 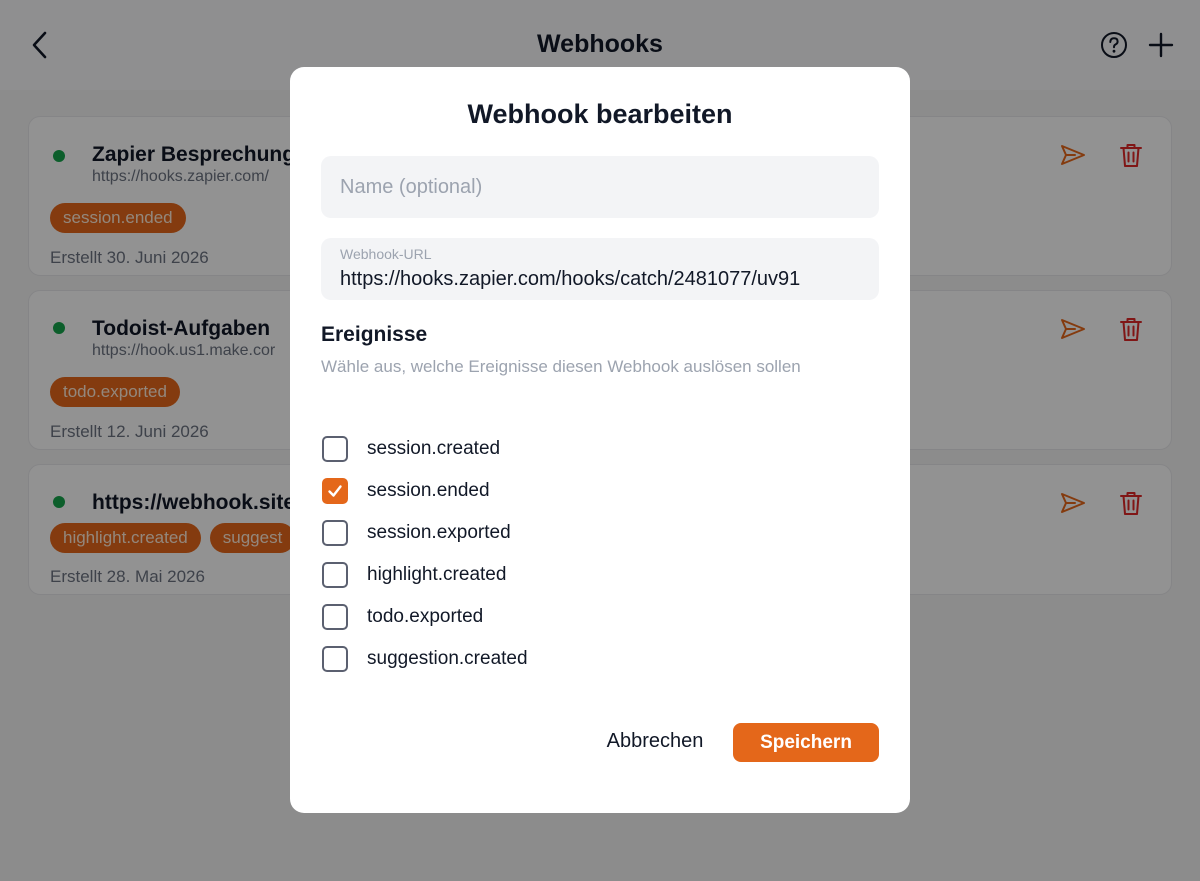 What do you see at coordinates (439, 532) in the screenshot?
I see `event-label: session.exported` at bounding box center [439, 532].